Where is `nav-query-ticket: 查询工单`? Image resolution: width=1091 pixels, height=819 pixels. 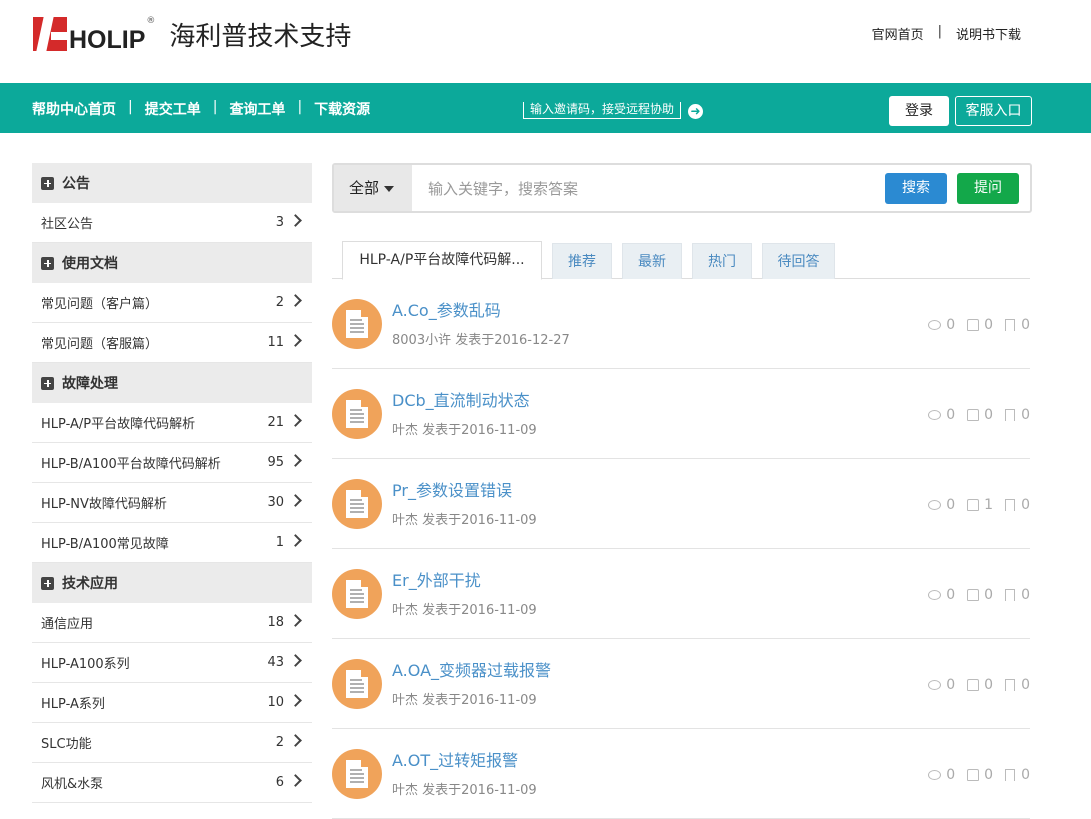
nav-query-ticket: 查询工单 is located at coordinates (257, 109).